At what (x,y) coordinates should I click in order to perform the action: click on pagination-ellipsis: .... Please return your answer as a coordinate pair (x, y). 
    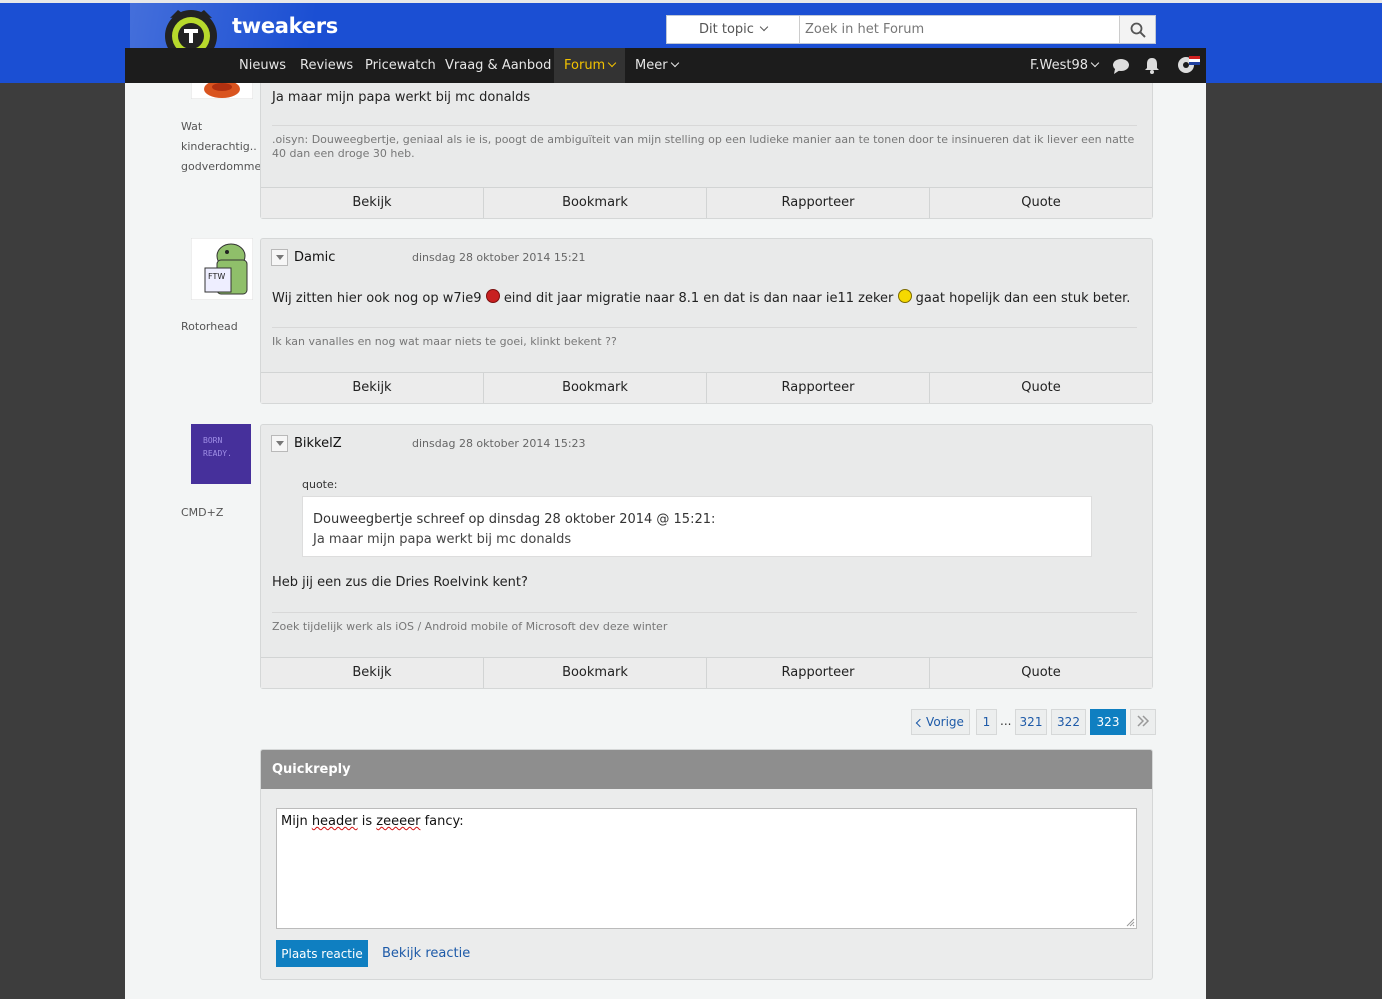
    Looking at the image, I should click on (1006, 721).